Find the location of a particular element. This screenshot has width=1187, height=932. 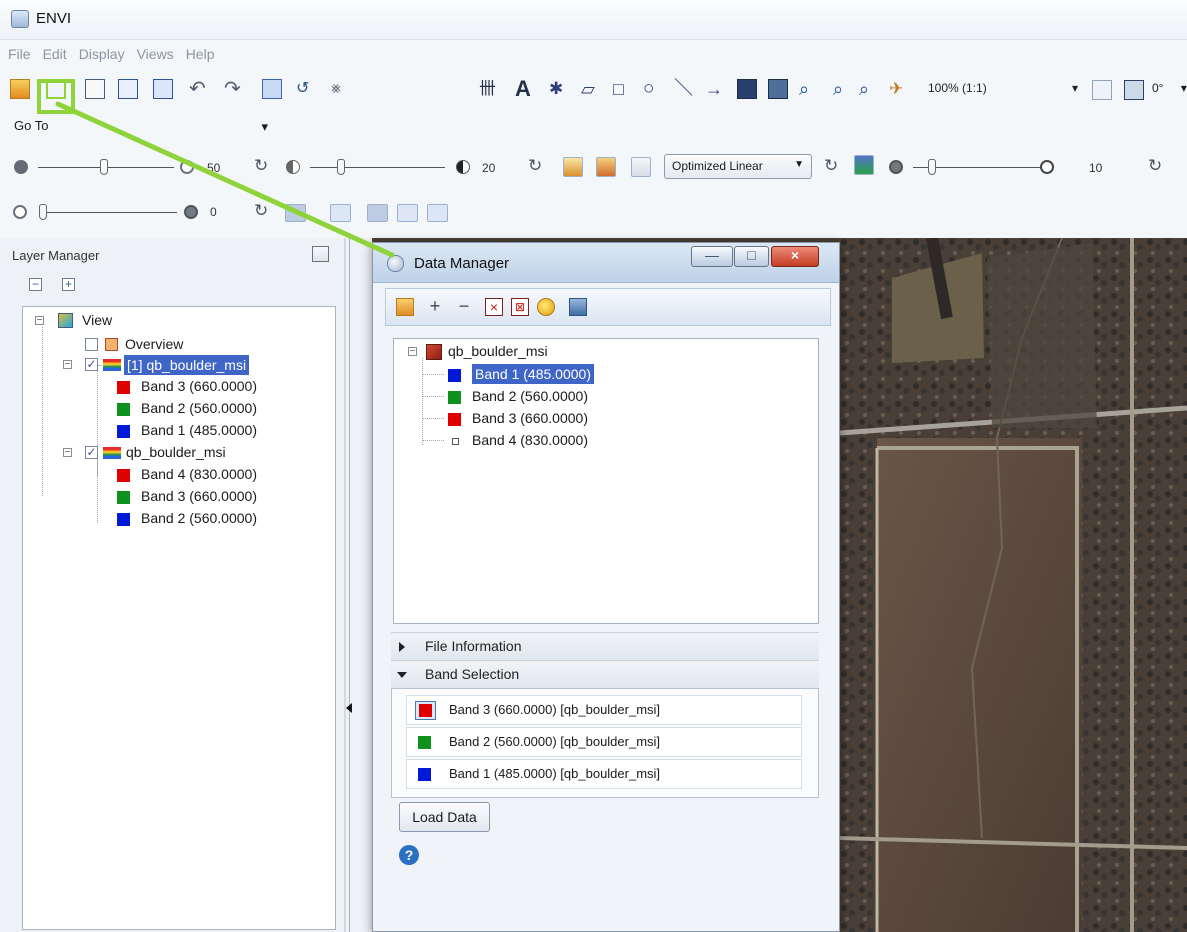

maximize-icon: □ is located at coordinates (751, 256).